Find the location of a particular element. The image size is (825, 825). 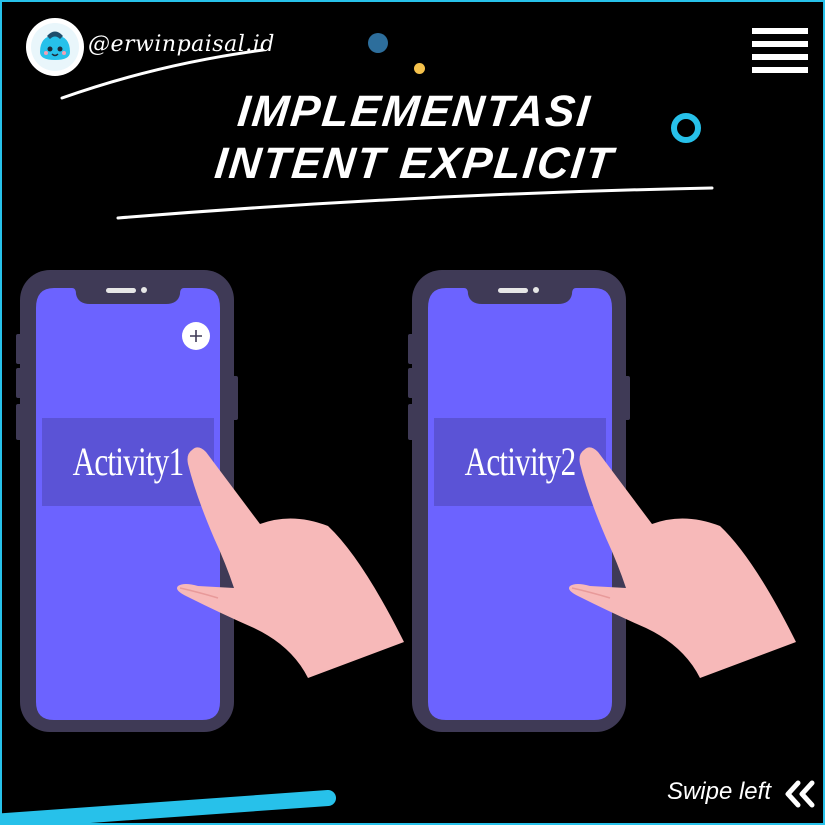

bottom-accent-stroke is located at coordinates (169, 806).